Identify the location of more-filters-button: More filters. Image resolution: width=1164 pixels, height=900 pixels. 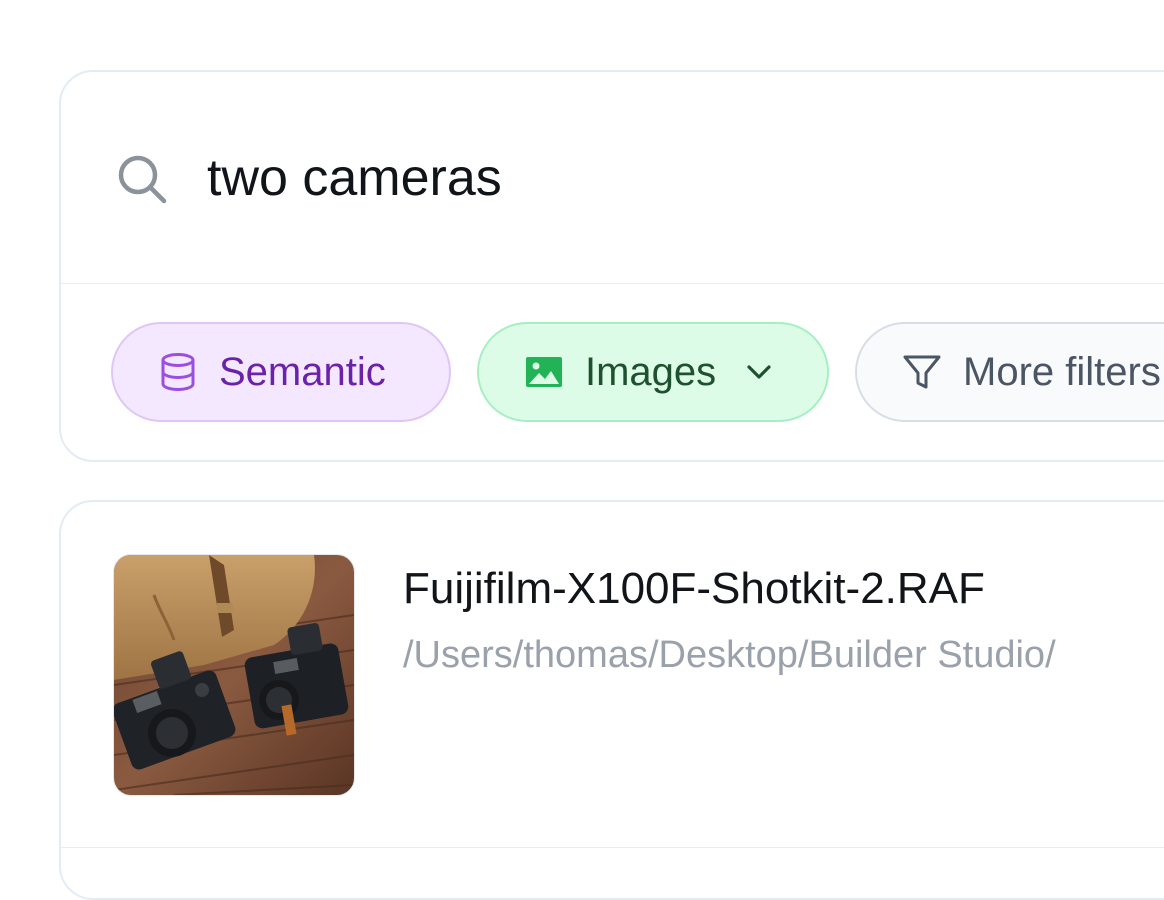
(1009, 372).